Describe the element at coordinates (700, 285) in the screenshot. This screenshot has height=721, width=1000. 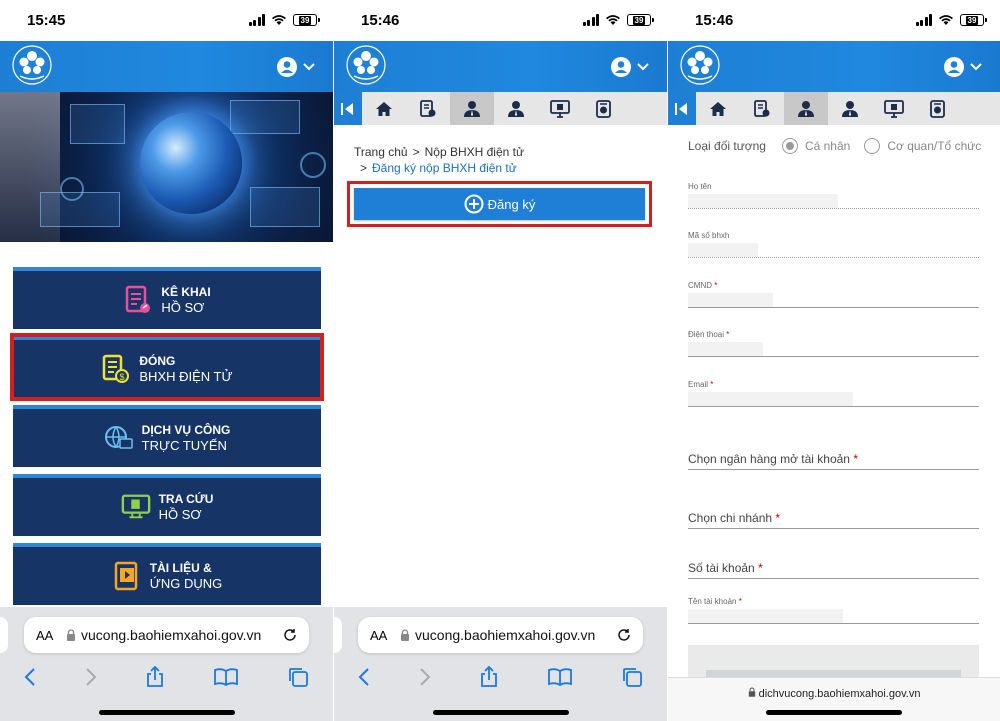
I see `field-label-text: CMND` at that location.